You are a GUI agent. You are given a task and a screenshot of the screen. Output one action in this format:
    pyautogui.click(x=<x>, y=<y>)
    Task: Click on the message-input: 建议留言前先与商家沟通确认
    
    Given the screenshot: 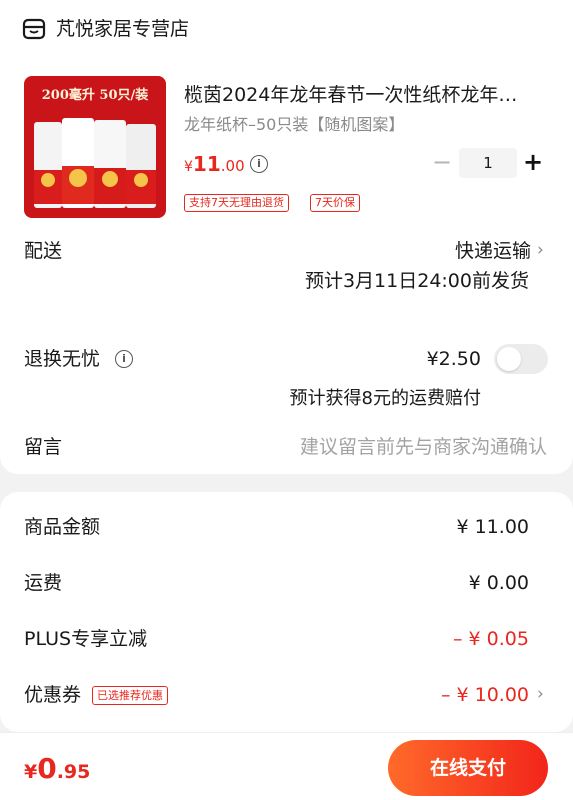 What is the action you would take?
    pyautogui.click(x=423, y=447)
    